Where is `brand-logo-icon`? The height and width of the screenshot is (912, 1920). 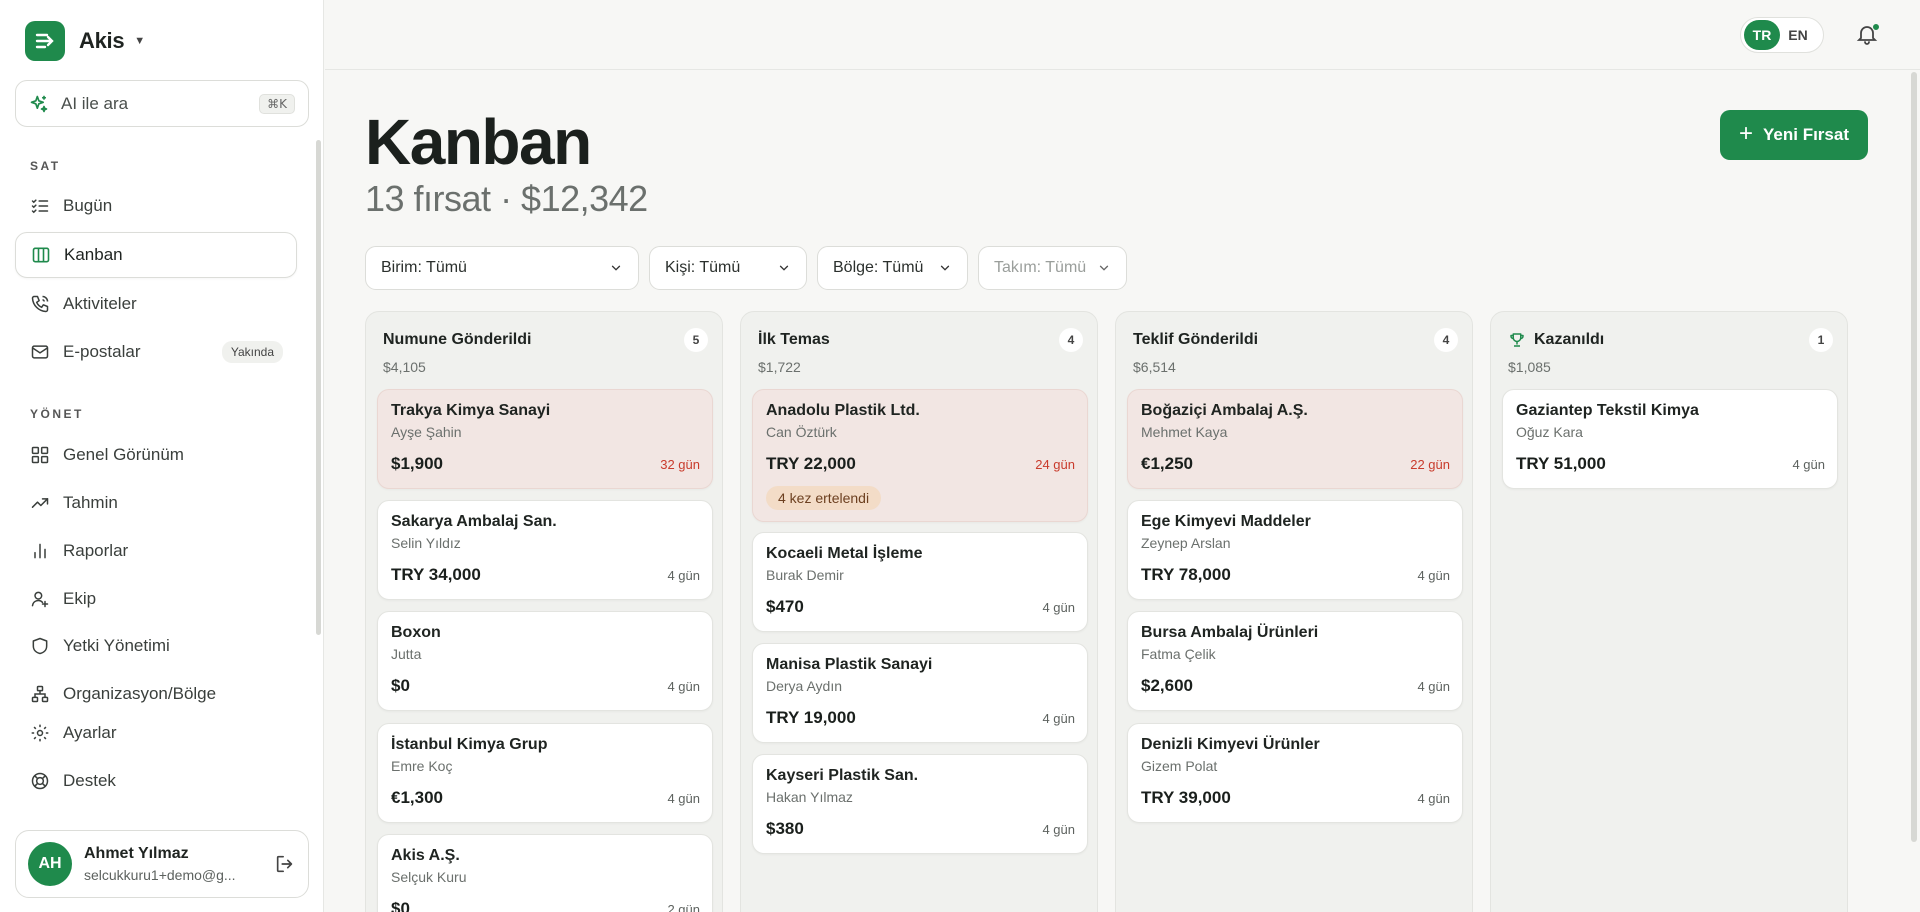
brand-logo-icon is located at coordinates (45, 41).